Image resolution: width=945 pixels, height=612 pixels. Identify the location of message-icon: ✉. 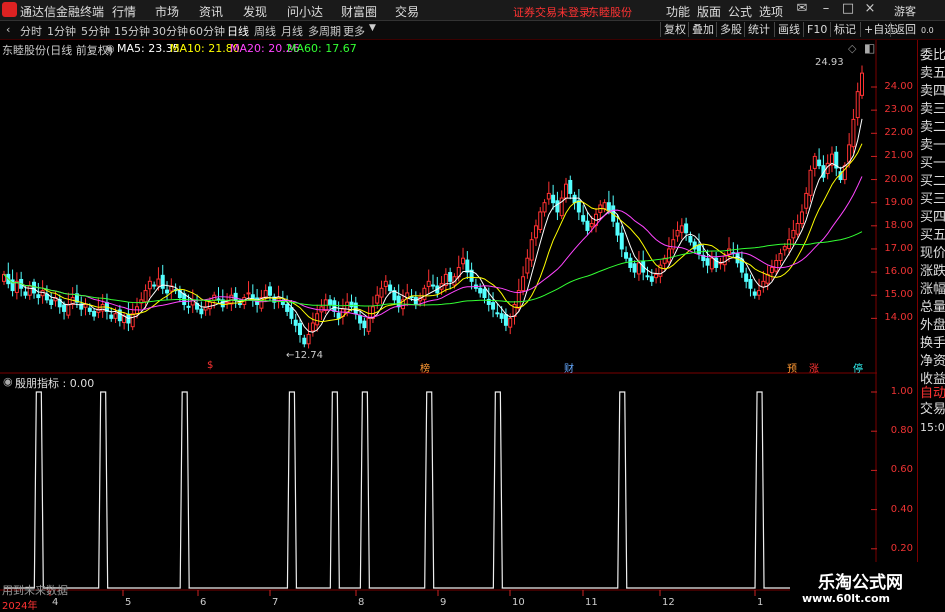
(802, 8).